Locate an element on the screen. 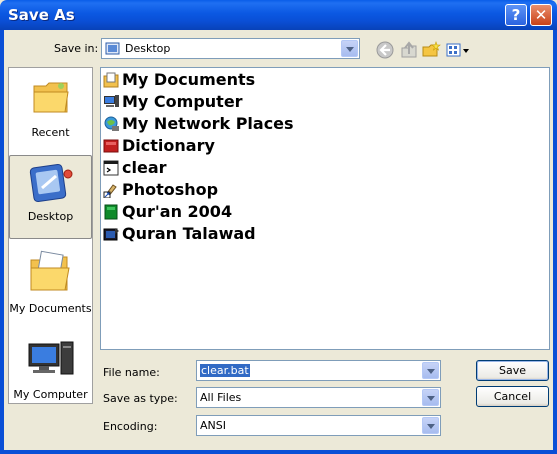  save-in-dropdown: Desktop is located at coordinates (230, 48).